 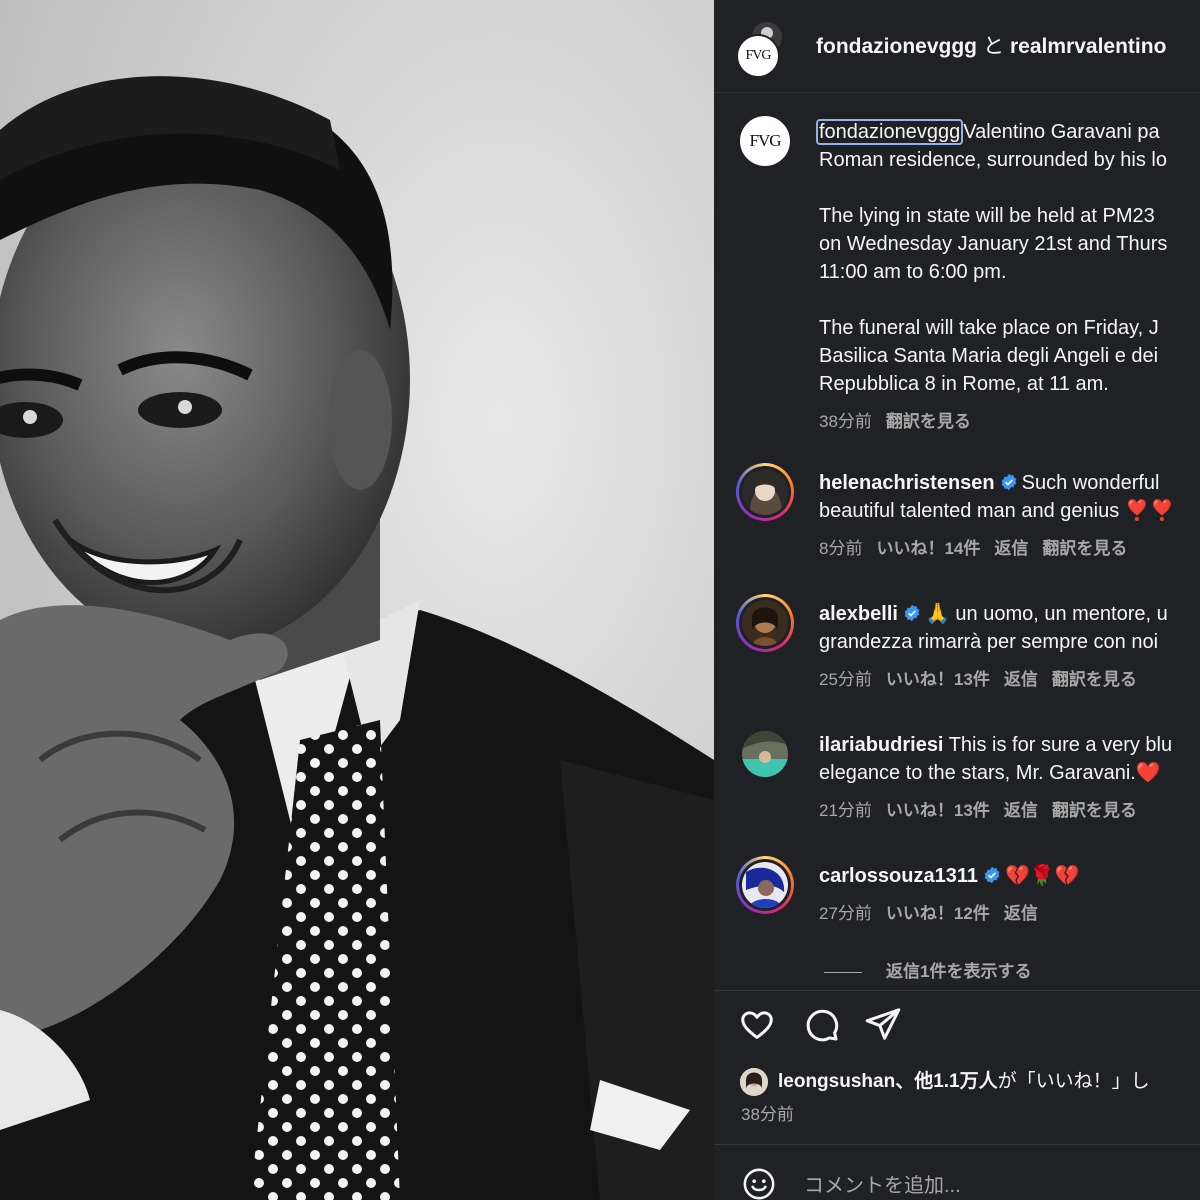 I want to click on caption-line: The funeral will take place on Friday, J, so click(x=989, y=328).